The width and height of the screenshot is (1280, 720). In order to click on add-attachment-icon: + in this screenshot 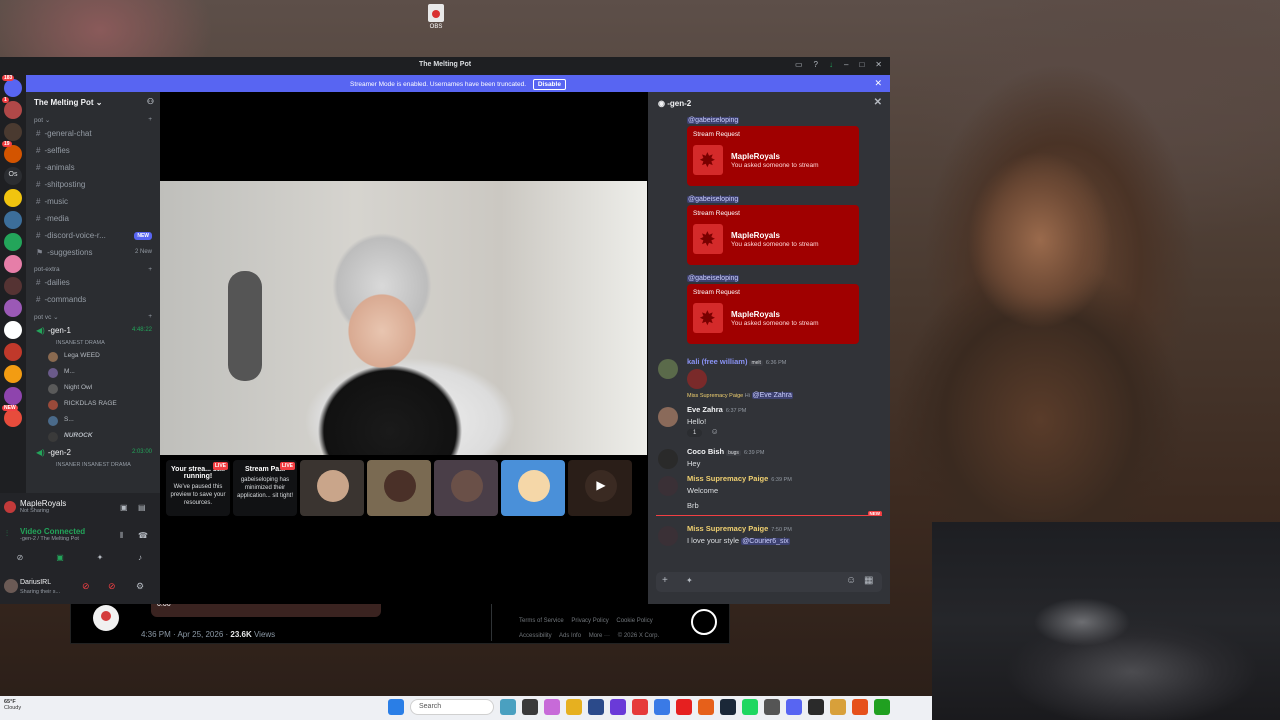, I will do `click(665, 580)`.